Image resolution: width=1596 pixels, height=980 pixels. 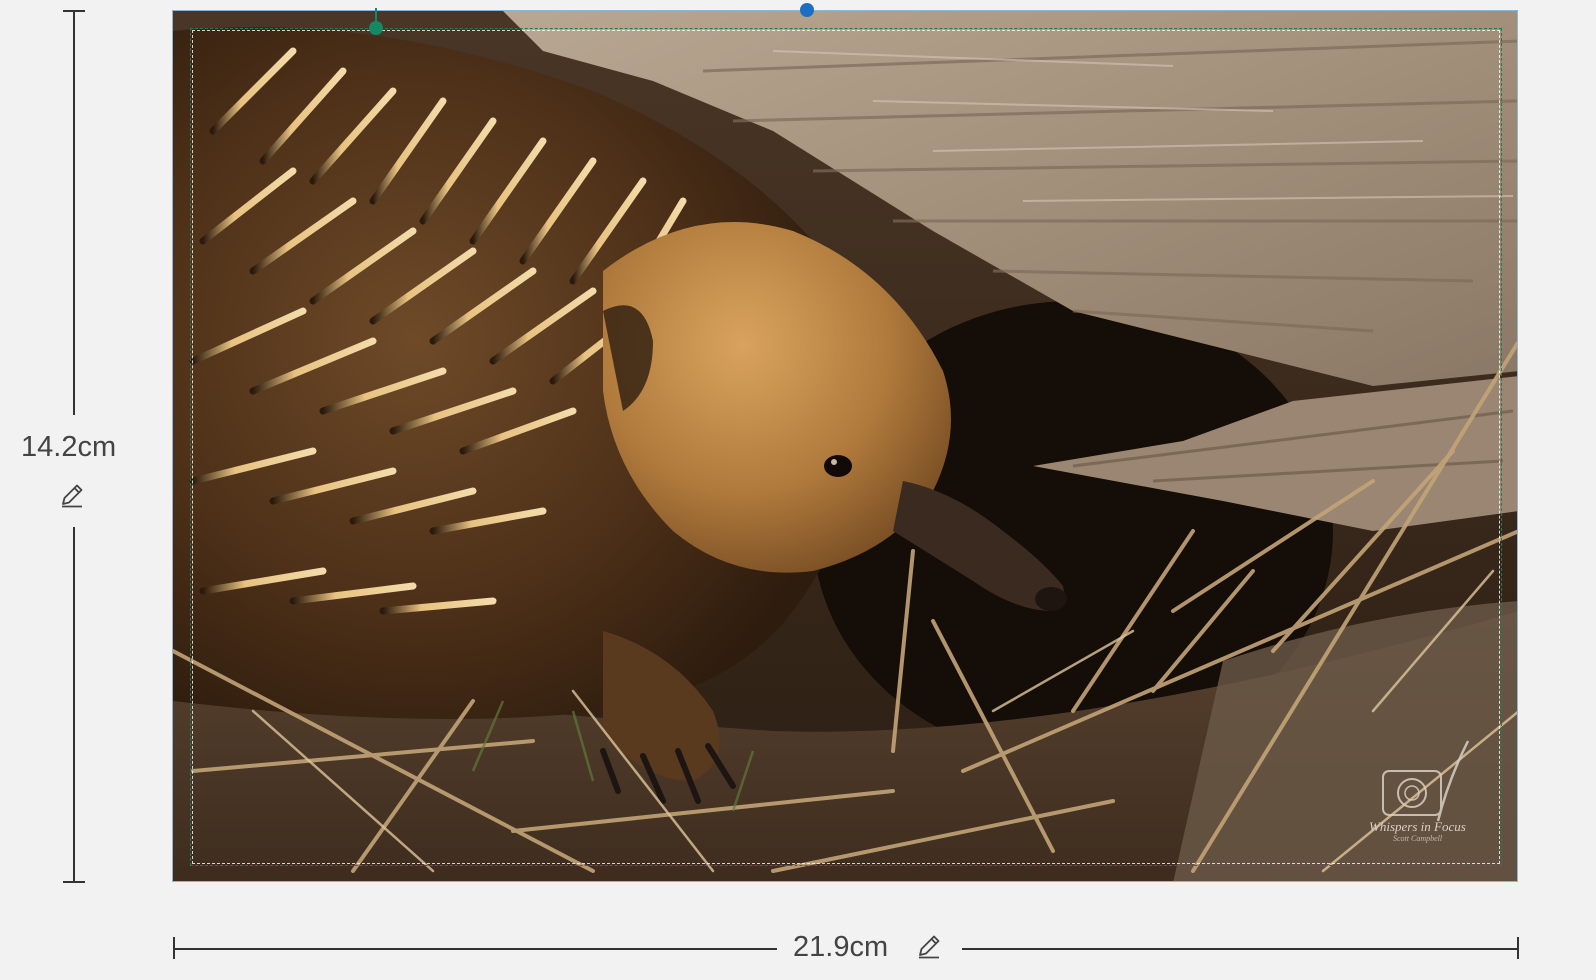 I want to click on width-ruler-line-left, so click(x=475, y=949).